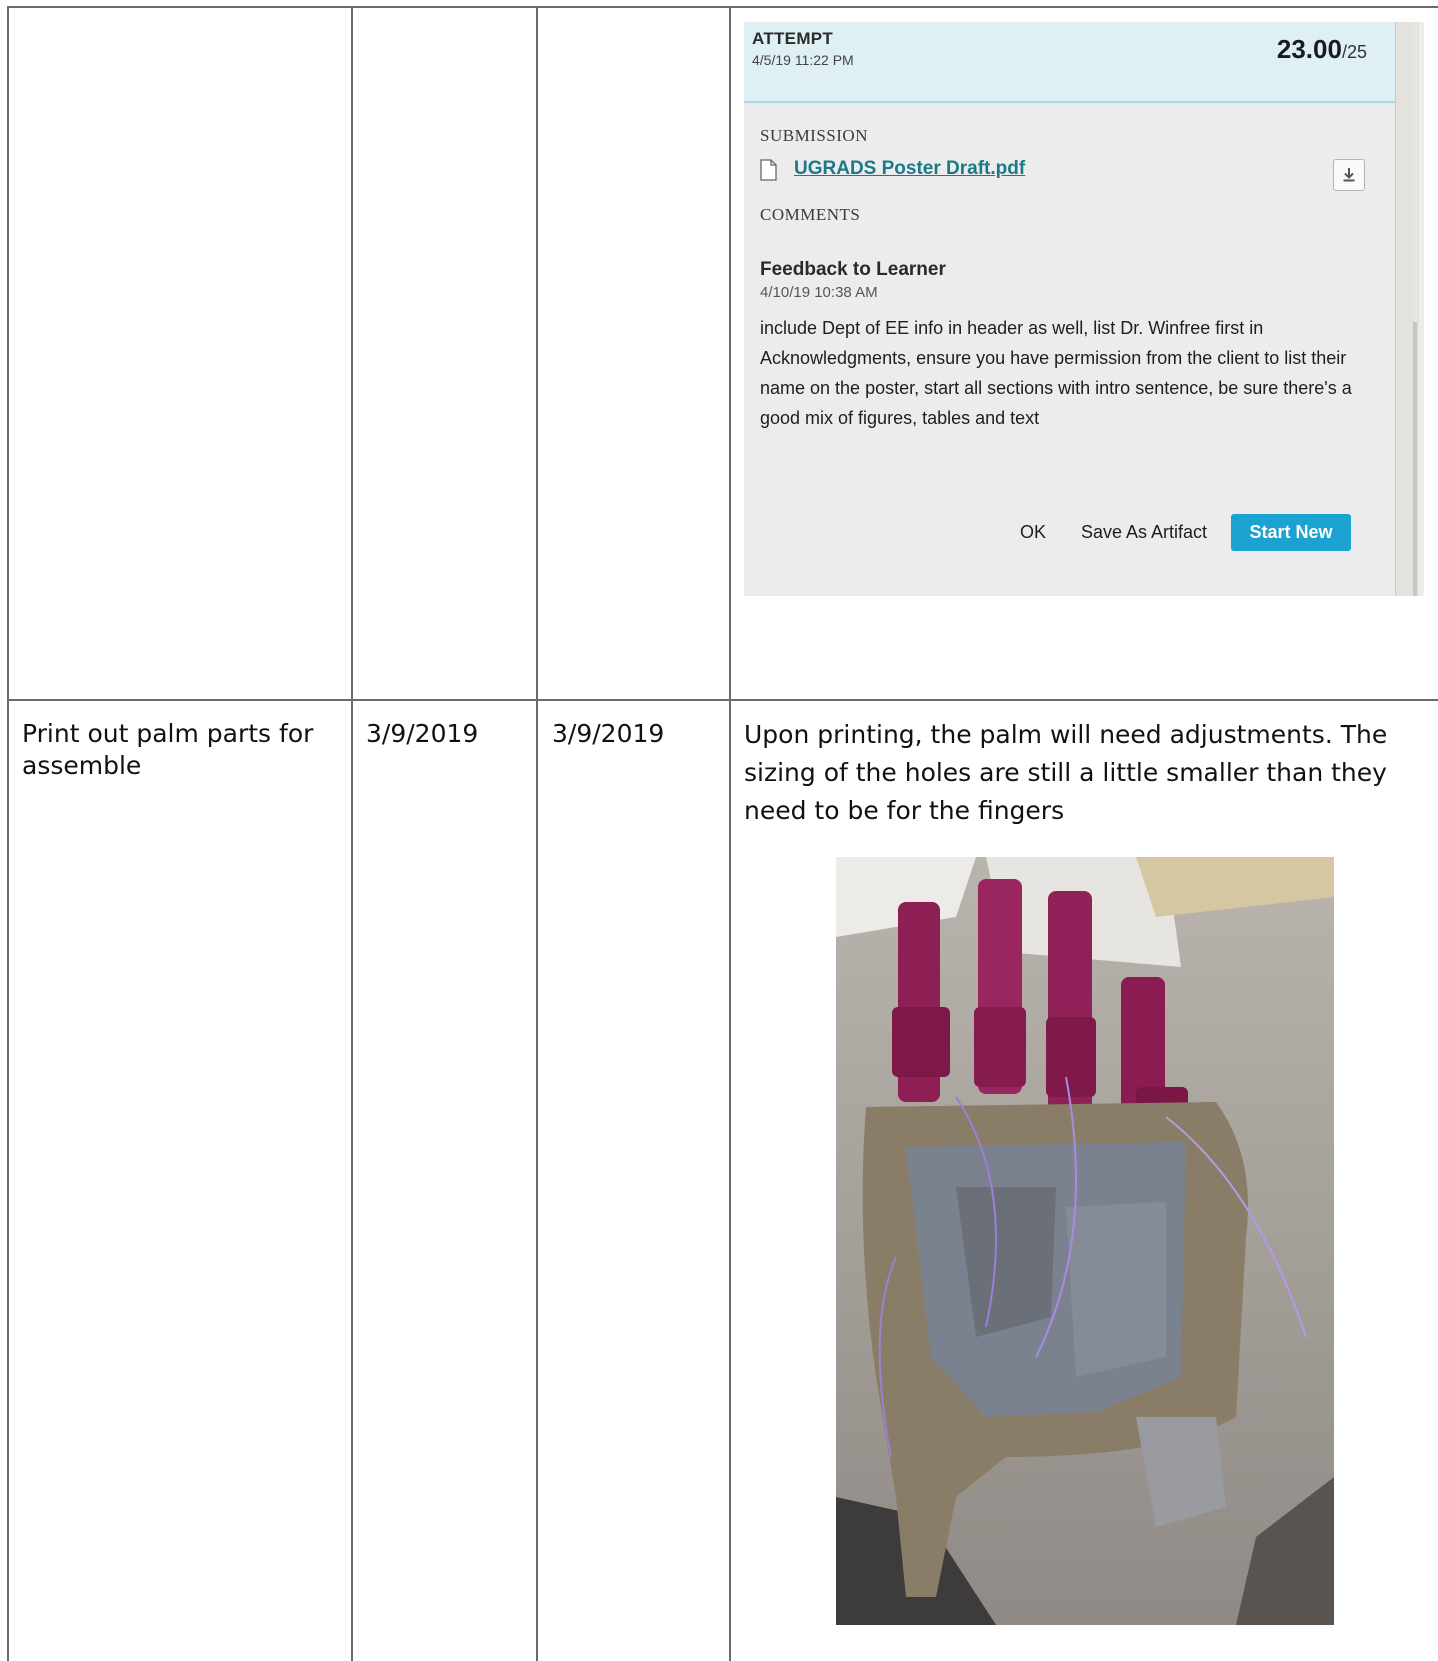  I want to click on ok-button: OK, so click(1033, 532).